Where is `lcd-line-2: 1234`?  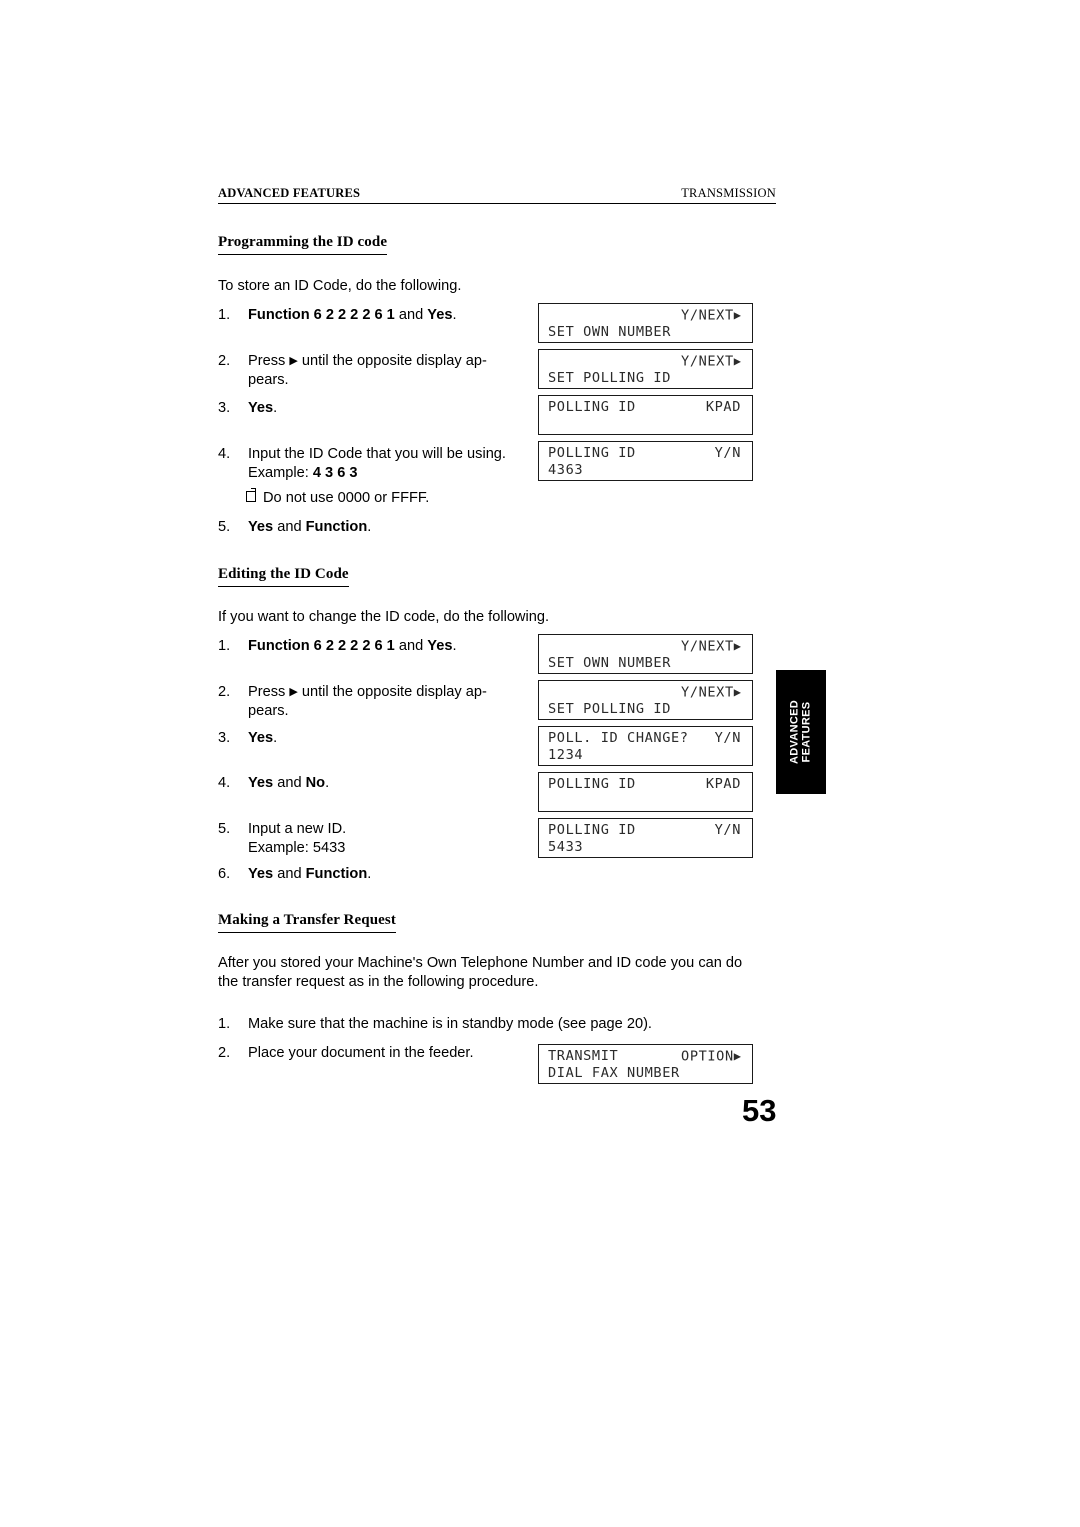
lcd-line-2: 1234 is located at coordinates (566, 755).